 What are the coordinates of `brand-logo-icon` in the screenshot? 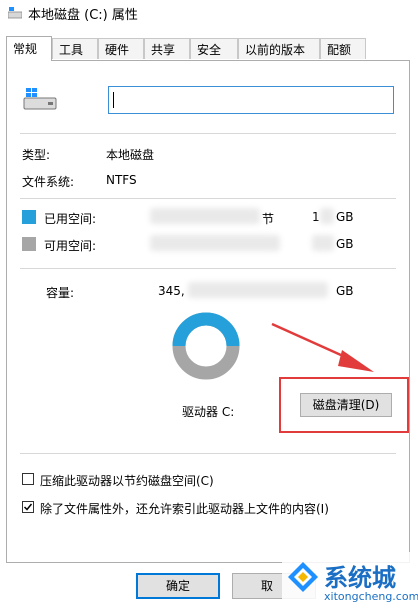 It's located at (303, 577).